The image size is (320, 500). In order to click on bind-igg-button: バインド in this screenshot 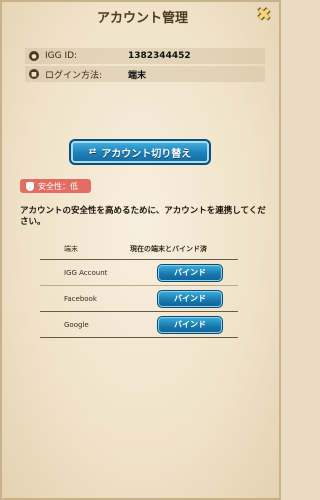, I will do `click(190, 272)`.